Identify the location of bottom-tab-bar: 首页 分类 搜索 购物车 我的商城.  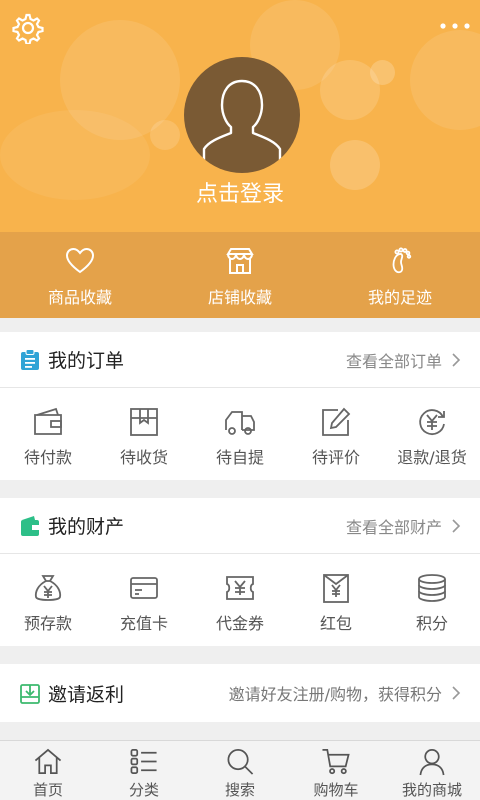
(240, 770).